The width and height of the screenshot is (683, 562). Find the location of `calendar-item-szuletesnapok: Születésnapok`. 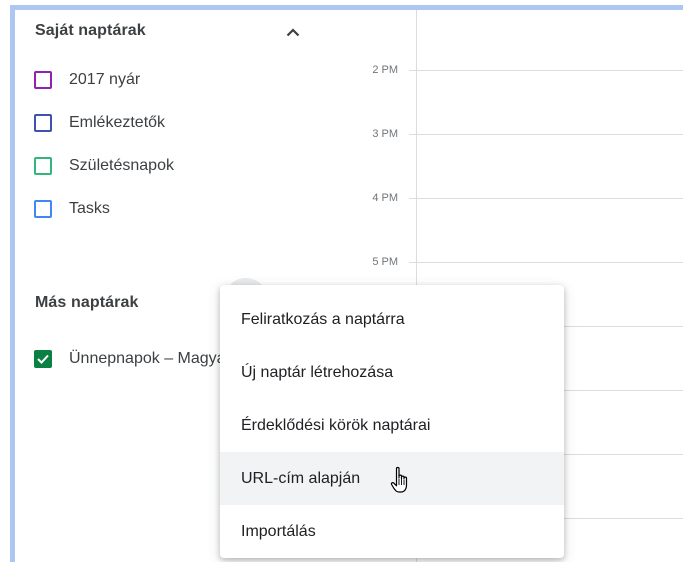

calendar-item-szuletesnapok: Születésnapok is located at coordinates (104, 166).